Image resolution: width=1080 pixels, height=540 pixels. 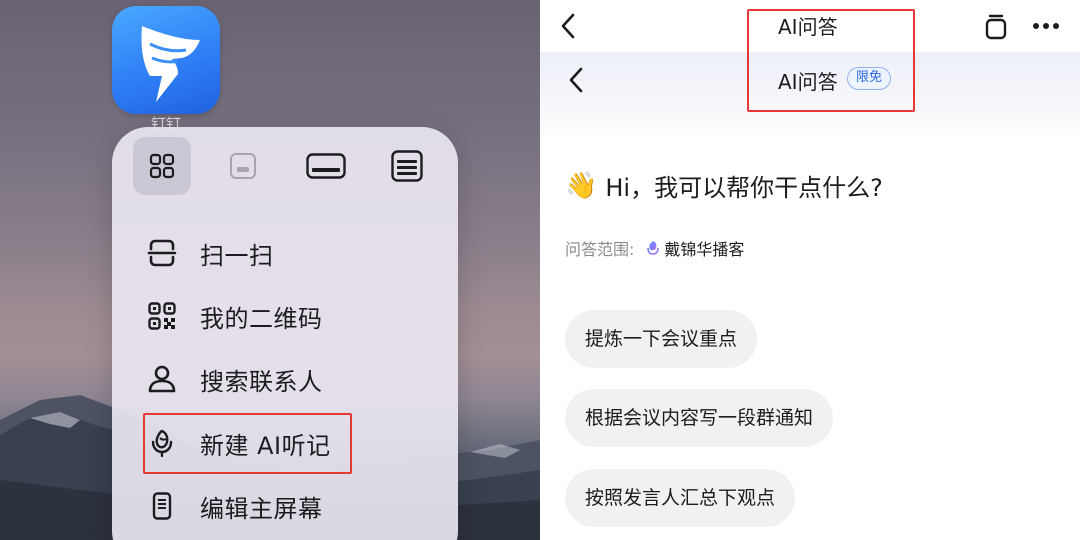 What do you see at coordinates (261, 508) in the screenshot?
I see `menu-item-label: 编辑主屏幕` at bounding box center [261, 508].